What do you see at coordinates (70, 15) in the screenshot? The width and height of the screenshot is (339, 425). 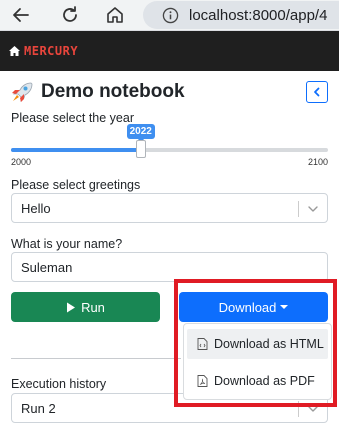 I see `reload-icon` at bounding box center [70, 15].